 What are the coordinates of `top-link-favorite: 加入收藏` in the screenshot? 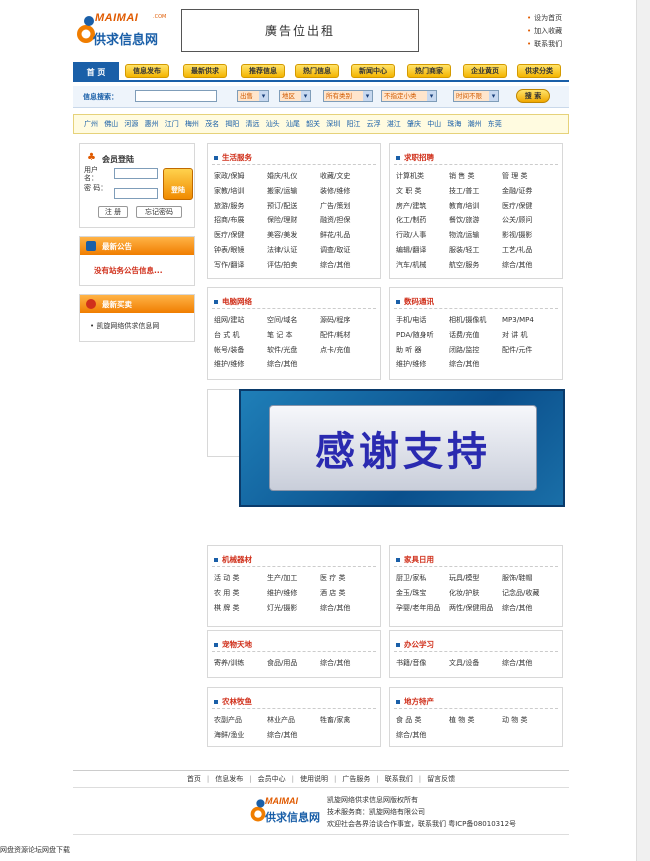 It's located at (544, 31).